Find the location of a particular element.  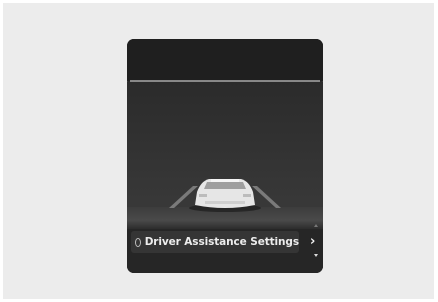

right-lane-line is located at coordinates (266, 197).